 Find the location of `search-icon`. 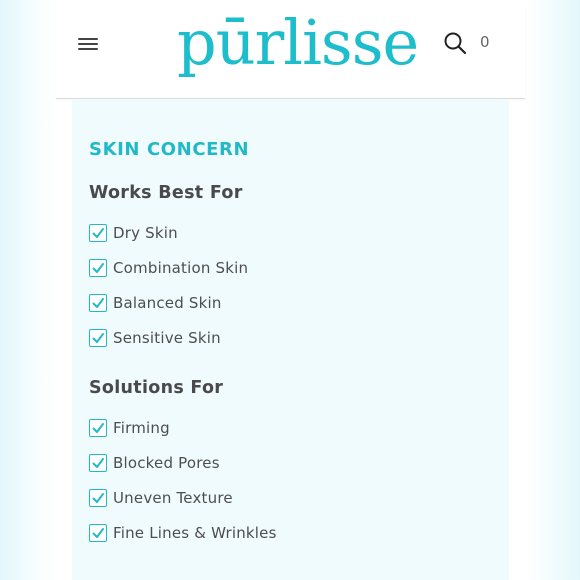

search-icon is located at coordinates (456, 44).